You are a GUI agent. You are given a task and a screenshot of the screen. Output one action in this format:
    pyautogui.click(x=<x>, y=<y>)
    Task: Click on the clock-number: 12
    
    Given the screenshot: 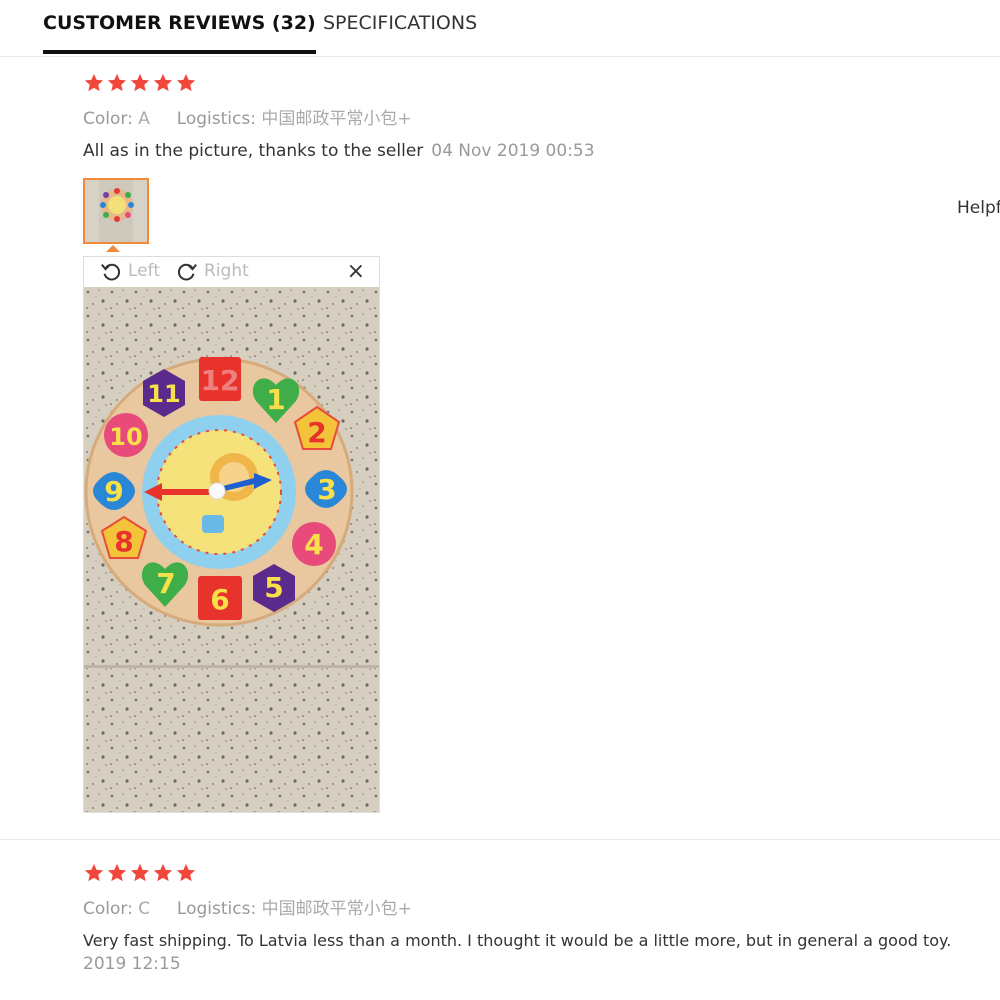 What is the action you would take?
    pyautogui.click(x=220, y=380)
    